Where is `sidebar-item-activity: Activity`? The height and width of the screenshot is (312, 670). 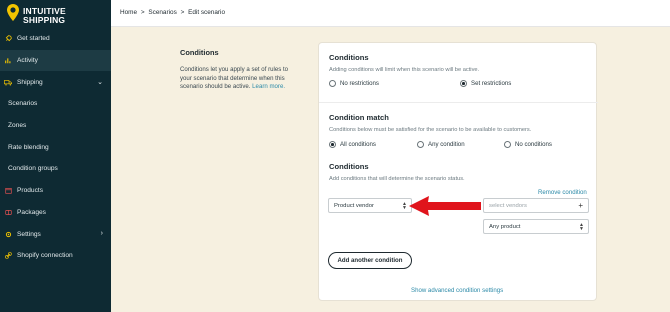
sidebar-item-activity: Activity is located at coordinates (55, 60).